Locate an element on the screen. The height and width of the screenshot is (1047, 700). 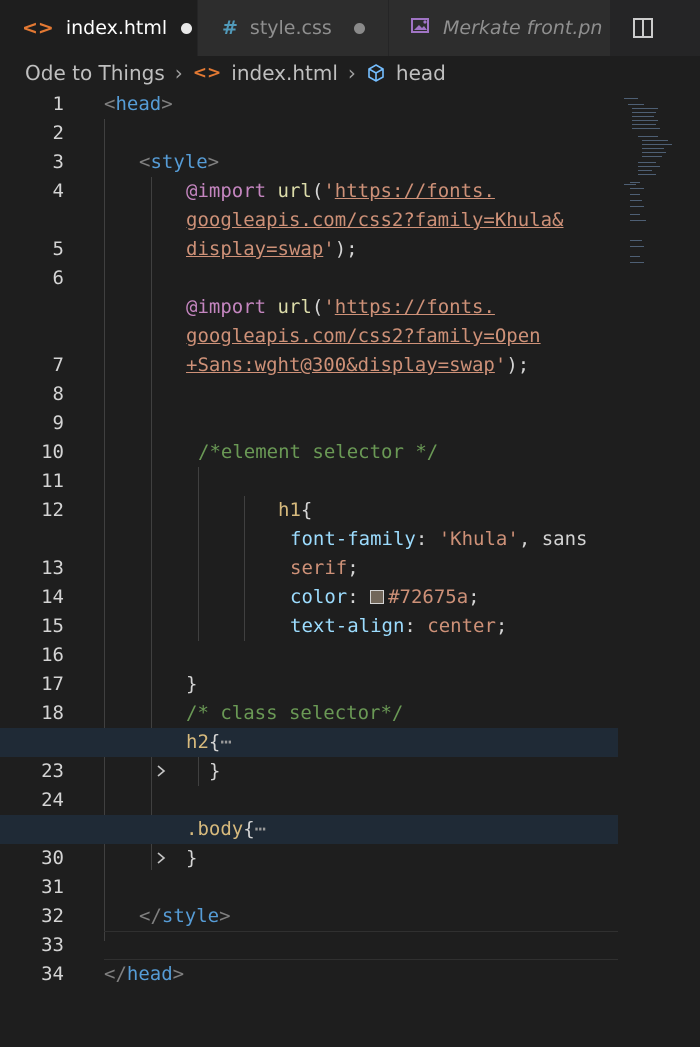
code-line-wrap: googleapis.com/css2?family=Open is located at coordinates (309, 336).